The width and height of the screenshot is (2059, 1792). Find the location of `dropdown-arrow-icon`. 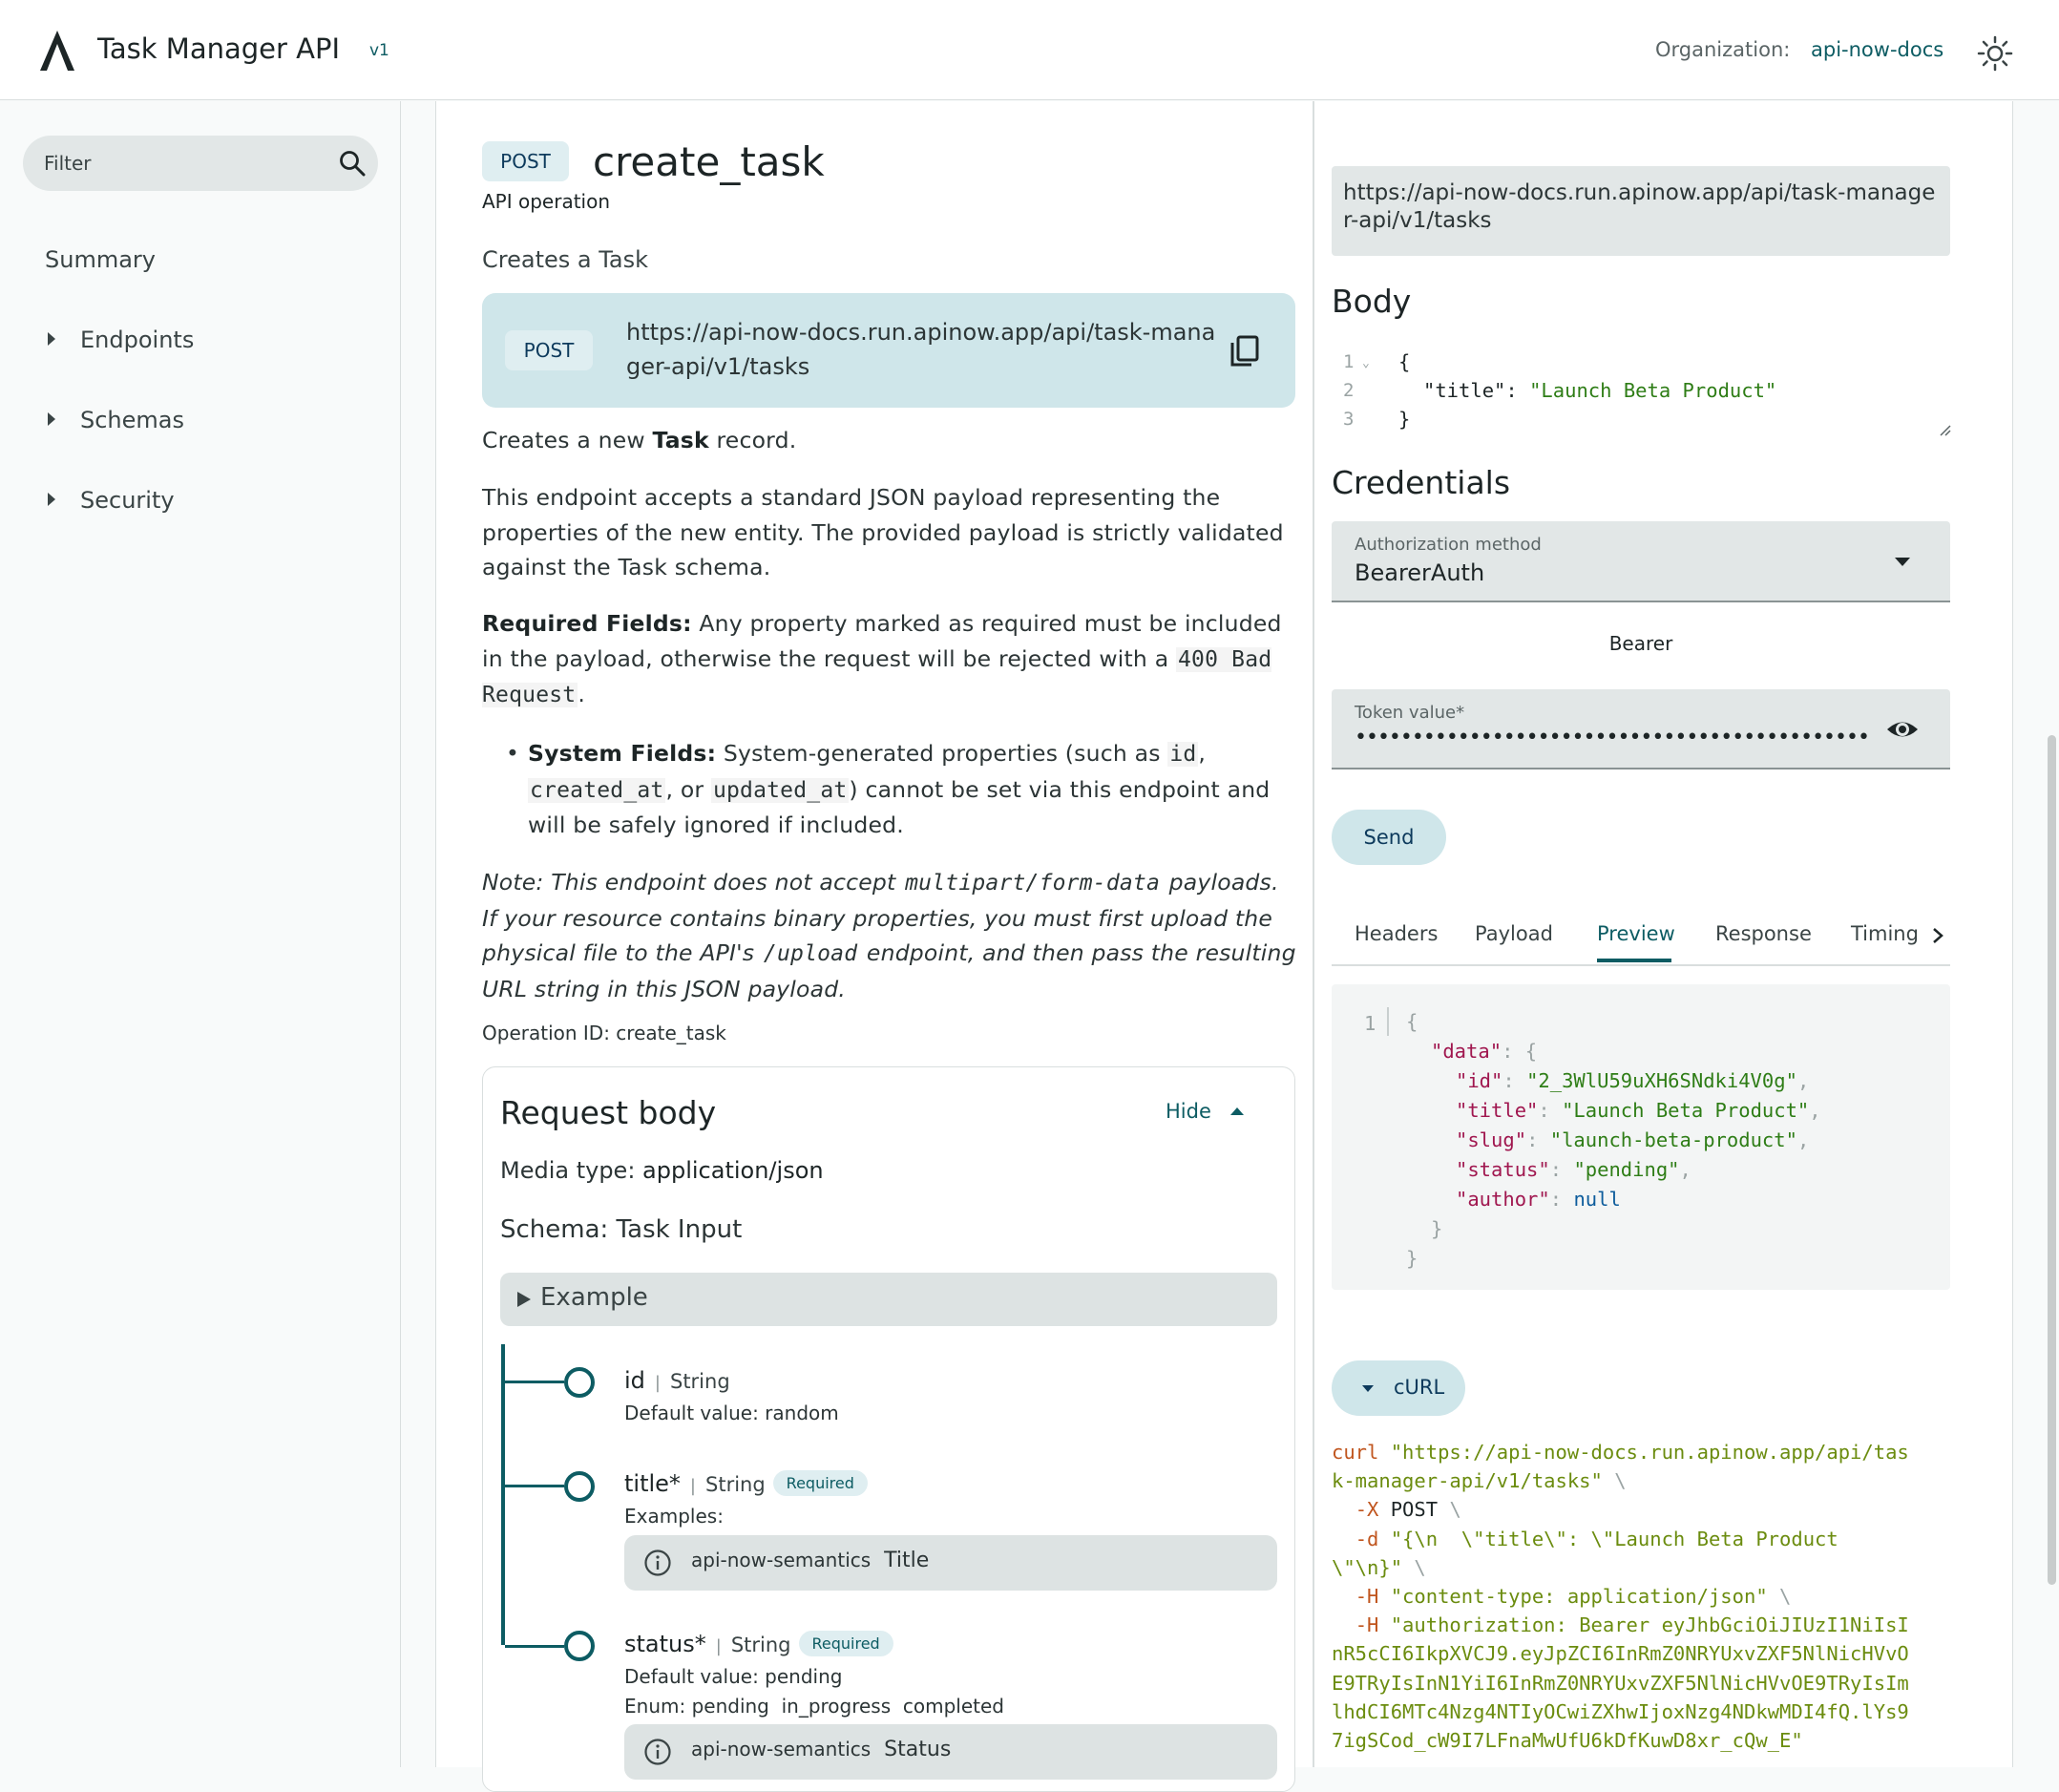

dropdown-arrow-icon is located at coordinates (1902, 562).